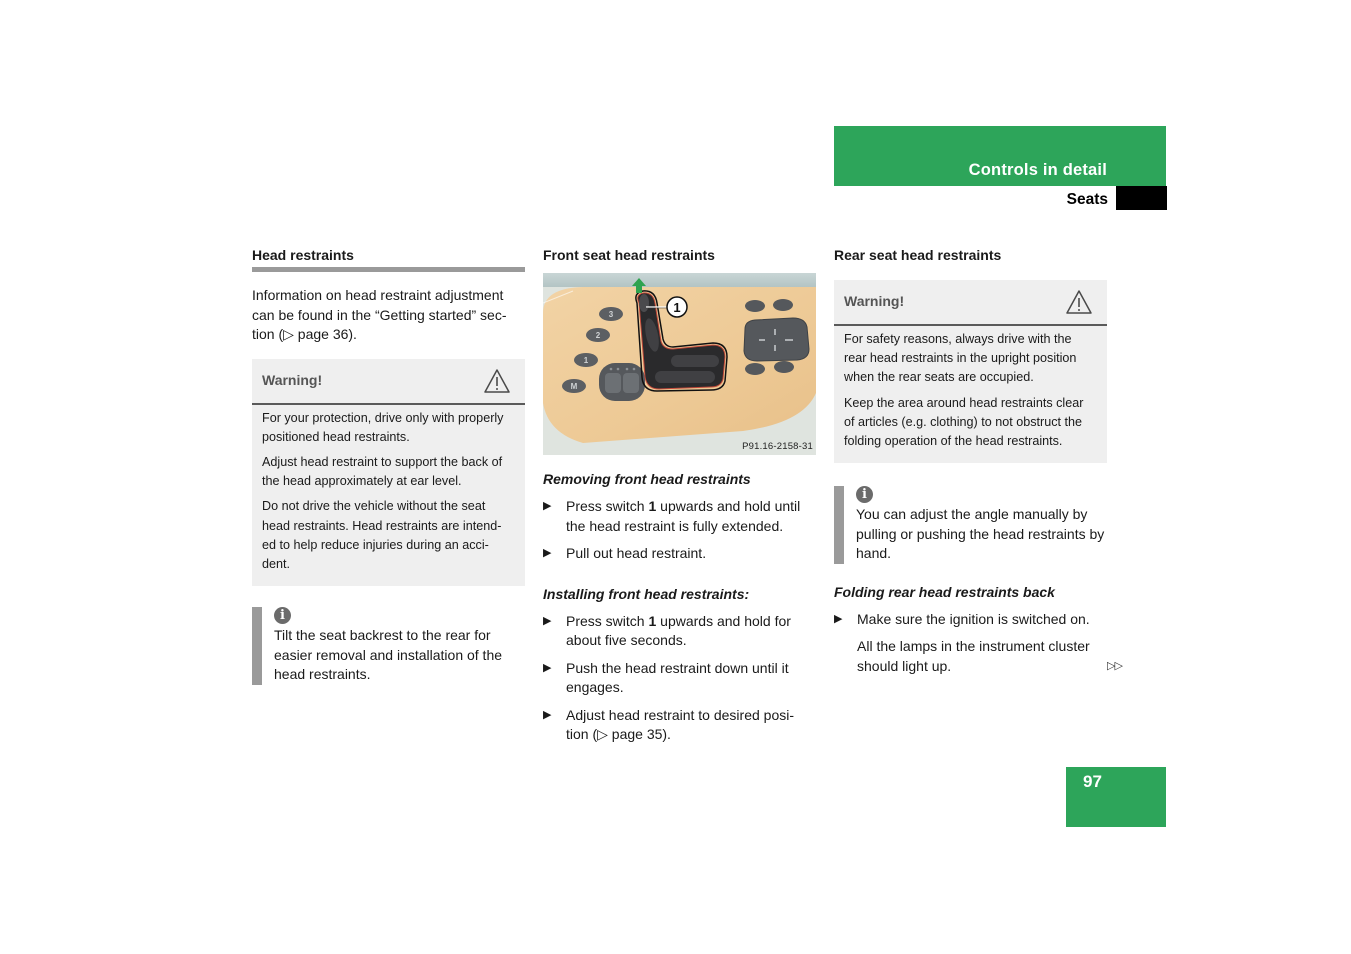  What do you see at coordinates (973, 618) in the screenshot?
I see `step-text: Make sure the ignition is switched on.` at bounding box center [973, 618].